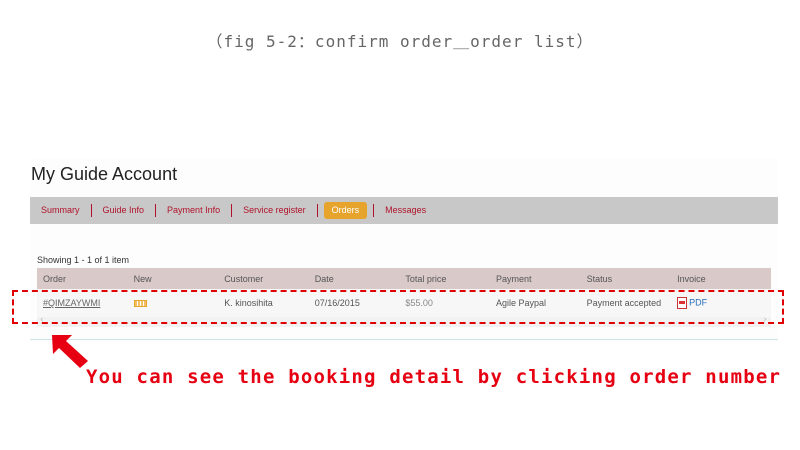 Image resolution: width=800 pixels, height=450 pixels. Describe the element at coordinates (354, 279) in the screenshot. I see `column-header-date: Date` at that location.